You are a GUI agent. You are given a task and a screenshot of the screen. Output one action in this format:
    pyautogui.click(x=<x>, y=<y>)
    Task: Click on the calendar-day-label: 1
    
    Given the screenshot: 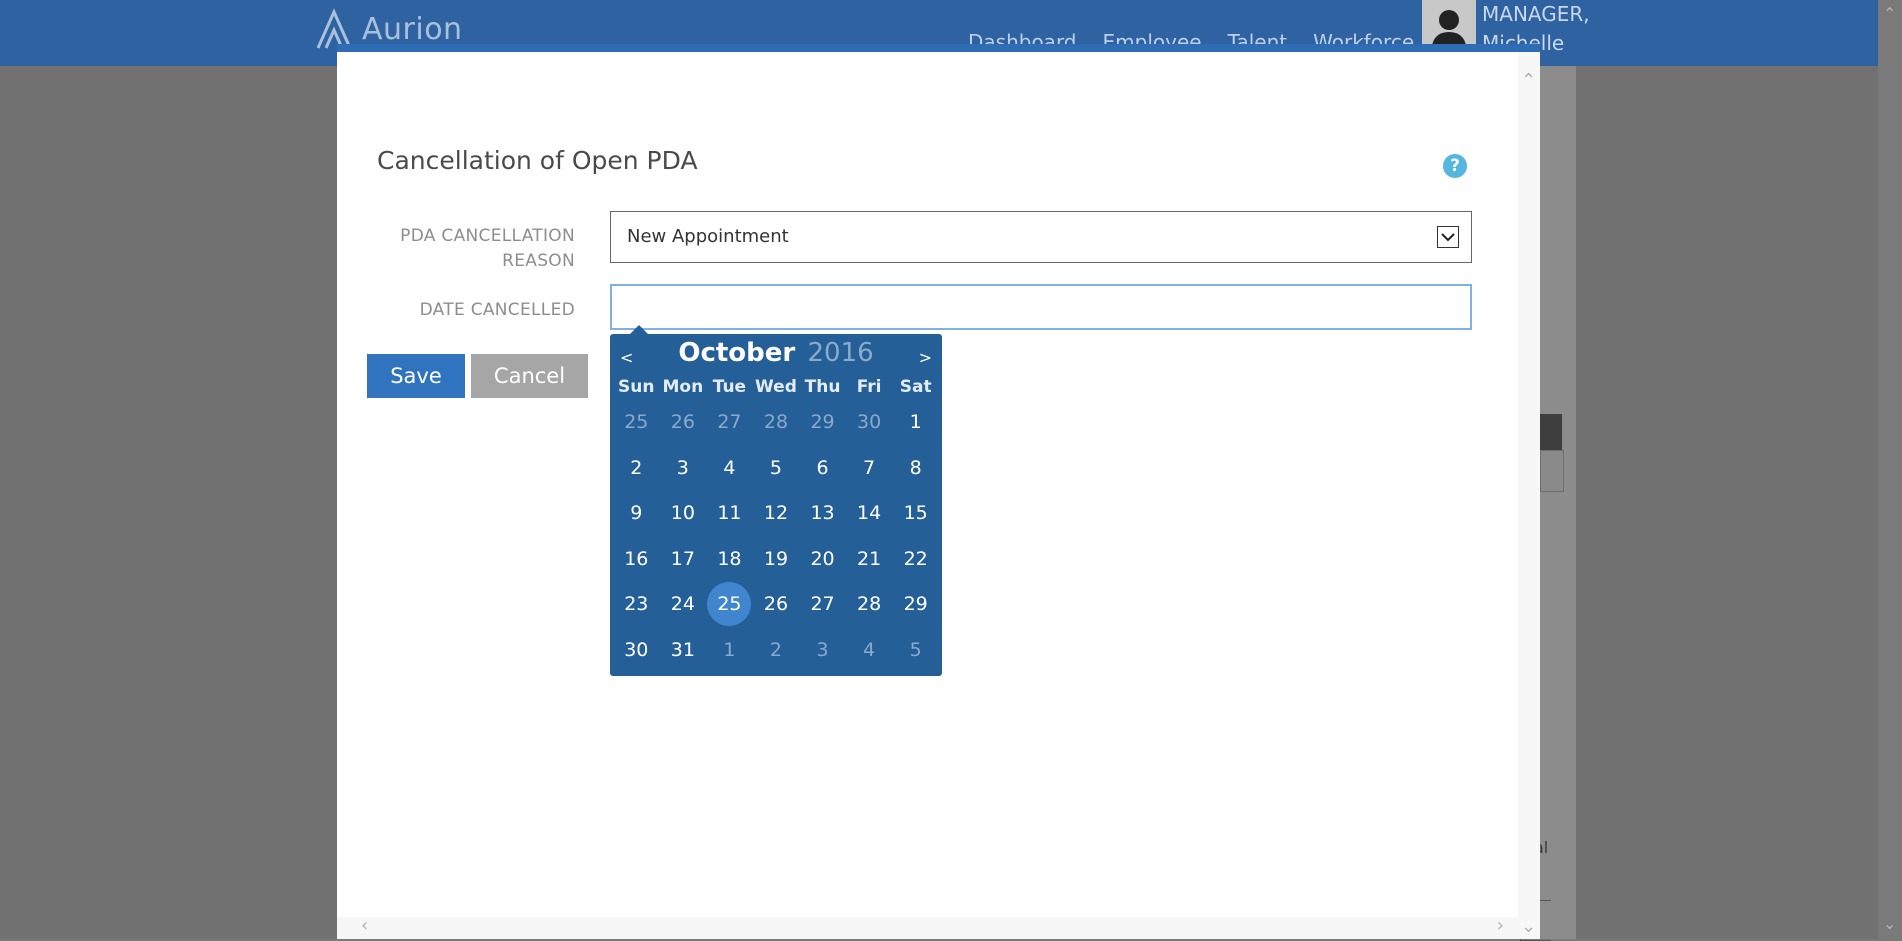 What is the action you would take?
    pyautogui.click(x=729, y=649)
    